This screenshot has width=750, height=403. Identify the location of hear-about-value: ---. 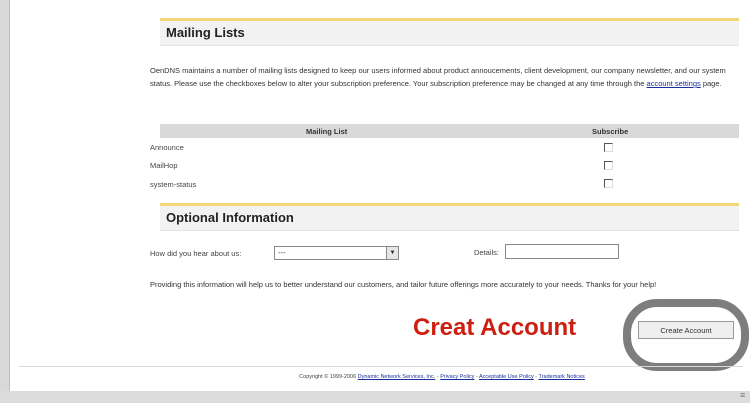
(282, 252).